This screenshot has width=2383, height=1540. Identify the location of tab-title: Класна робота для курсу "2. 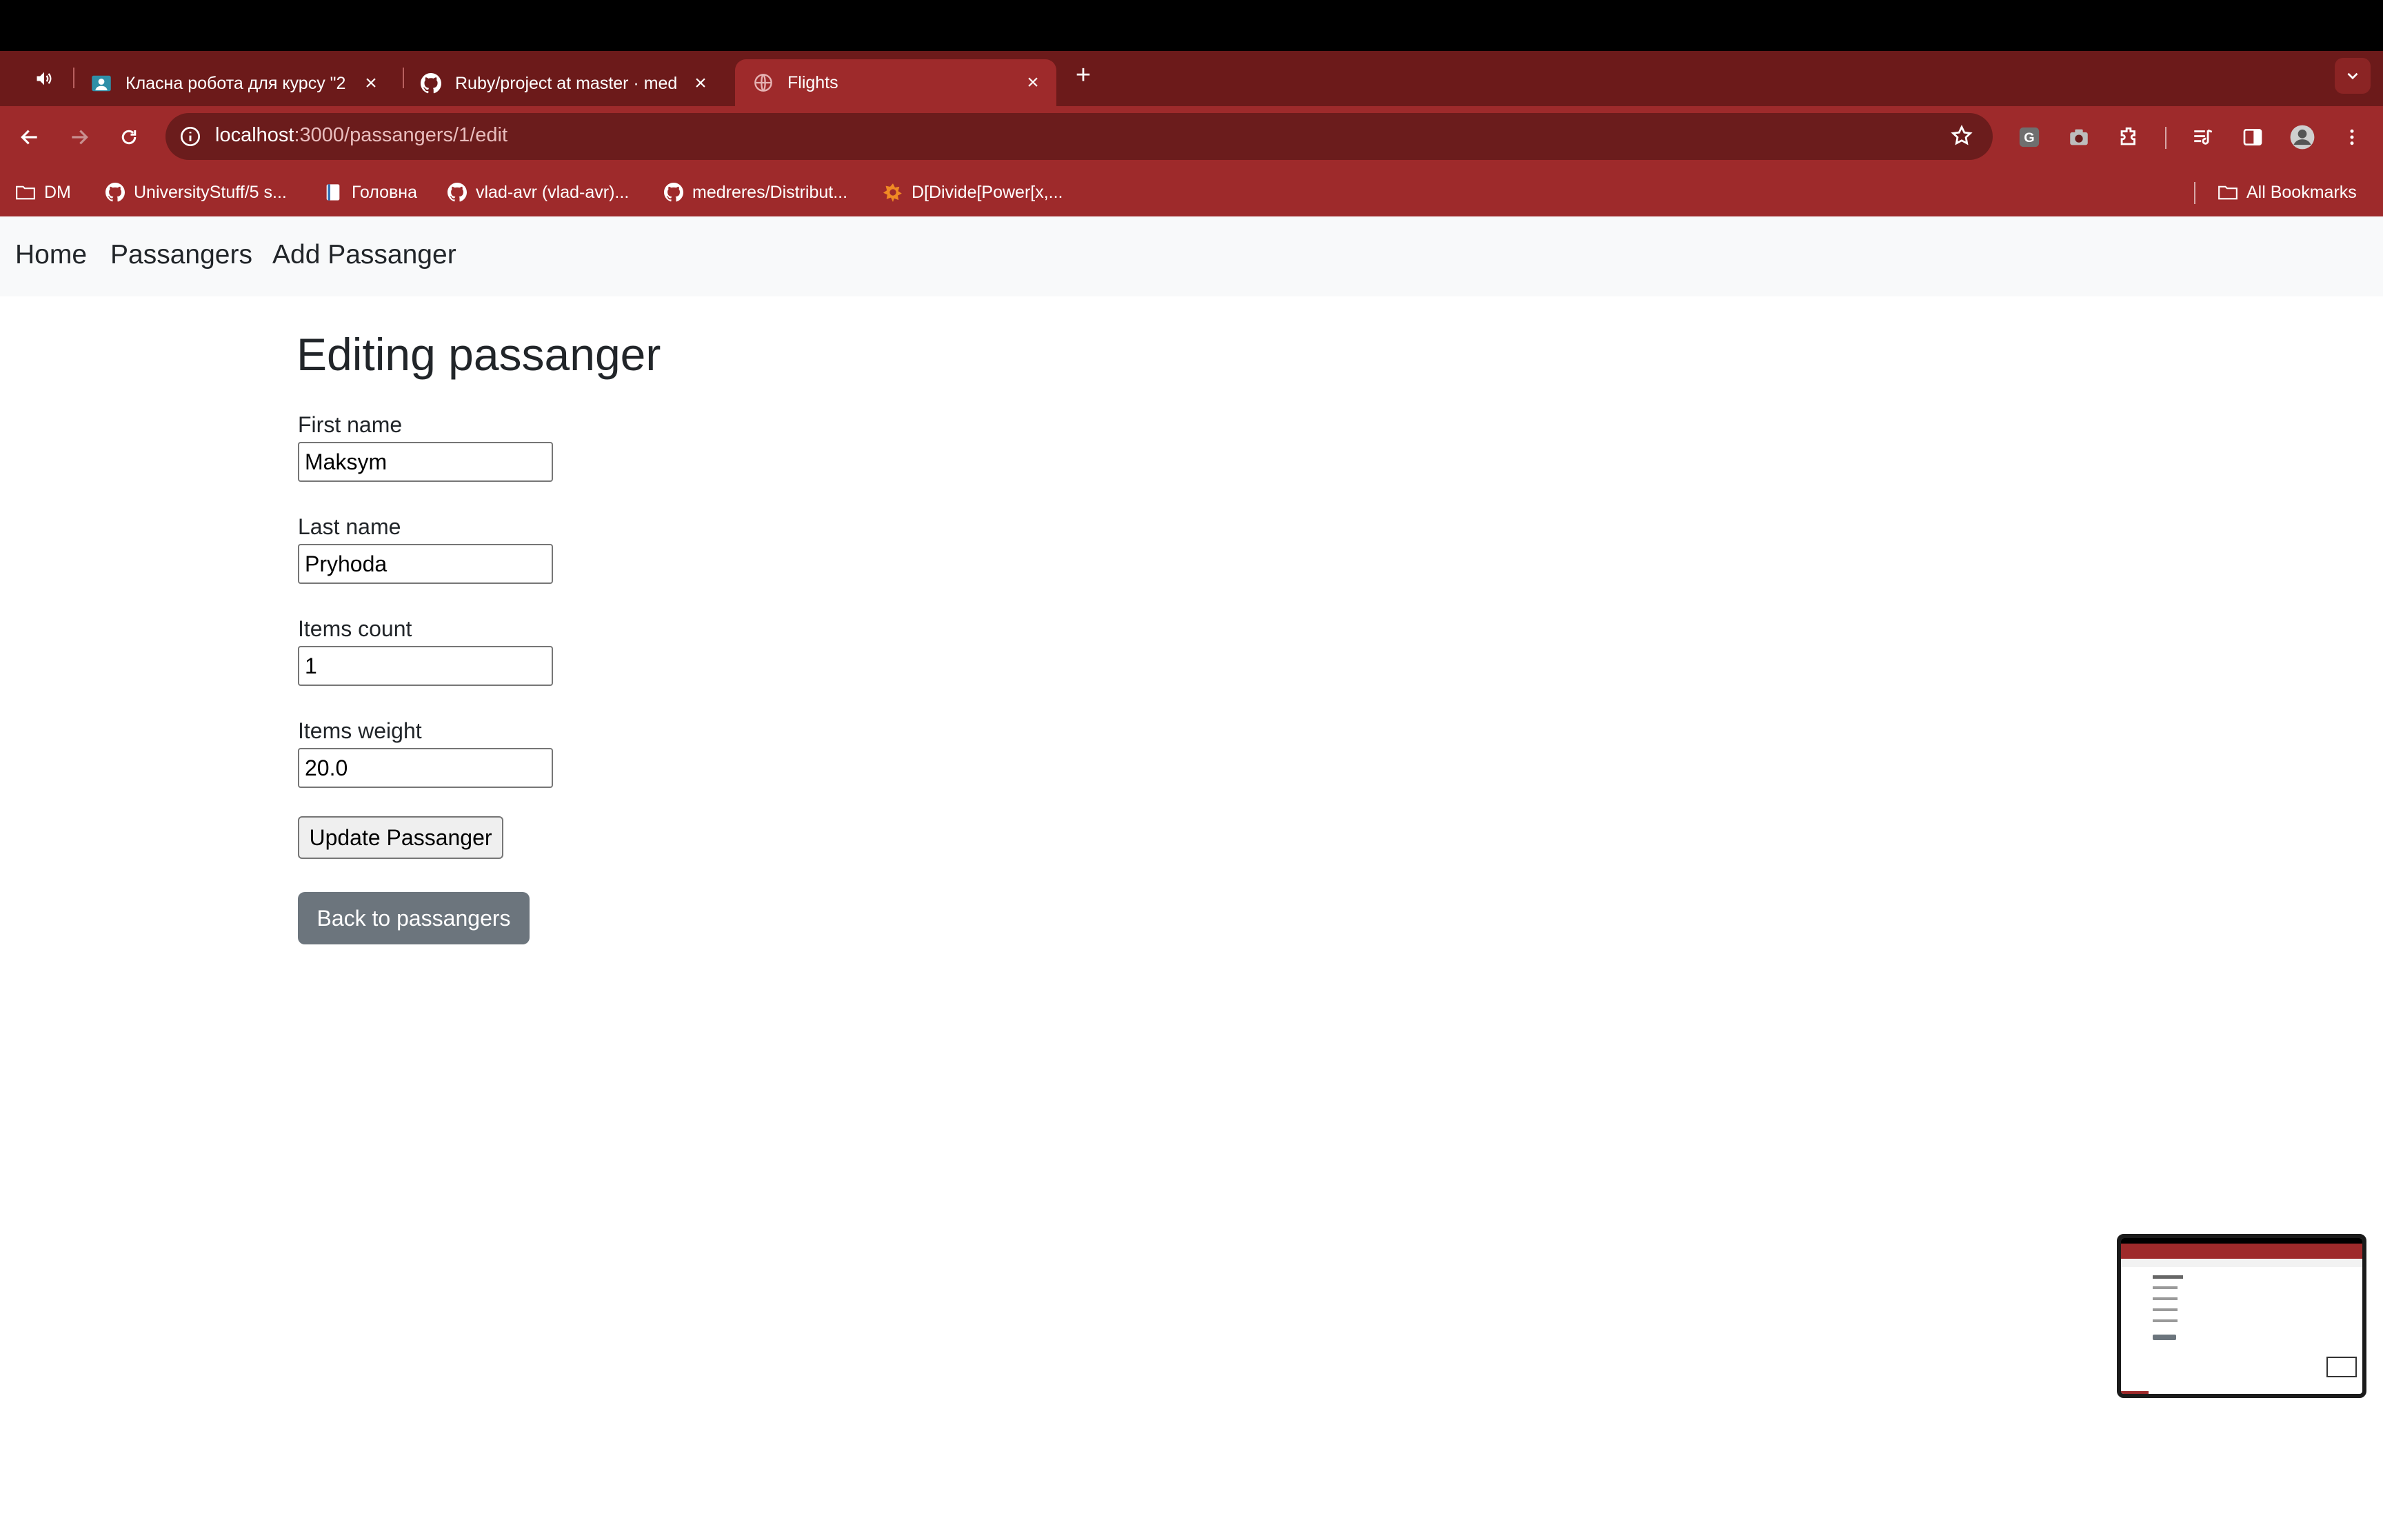
(235, 83).